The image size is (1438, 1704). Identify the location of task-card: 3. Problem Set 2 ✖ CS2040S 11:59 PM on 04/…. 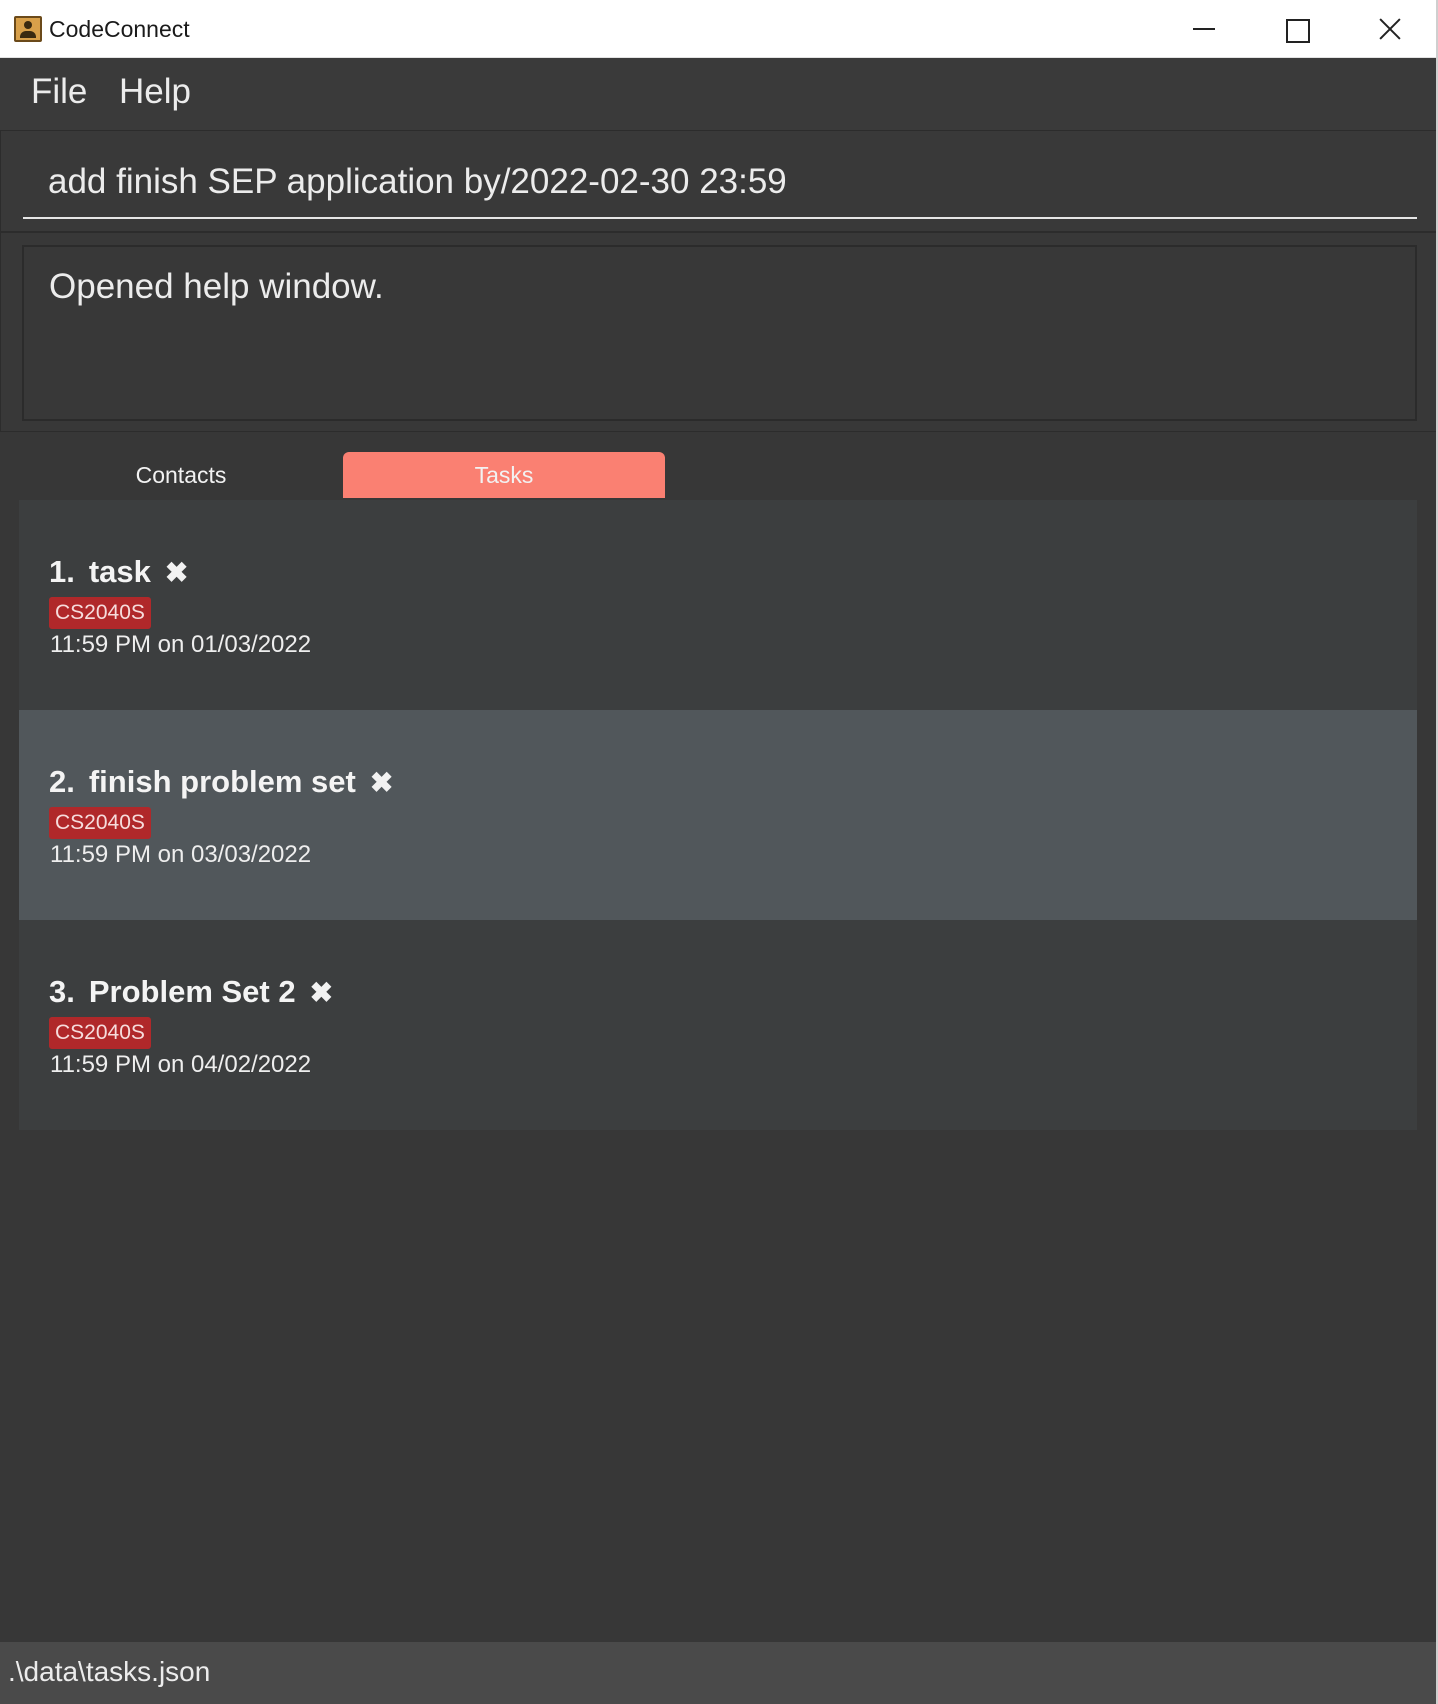
(718, 1025).